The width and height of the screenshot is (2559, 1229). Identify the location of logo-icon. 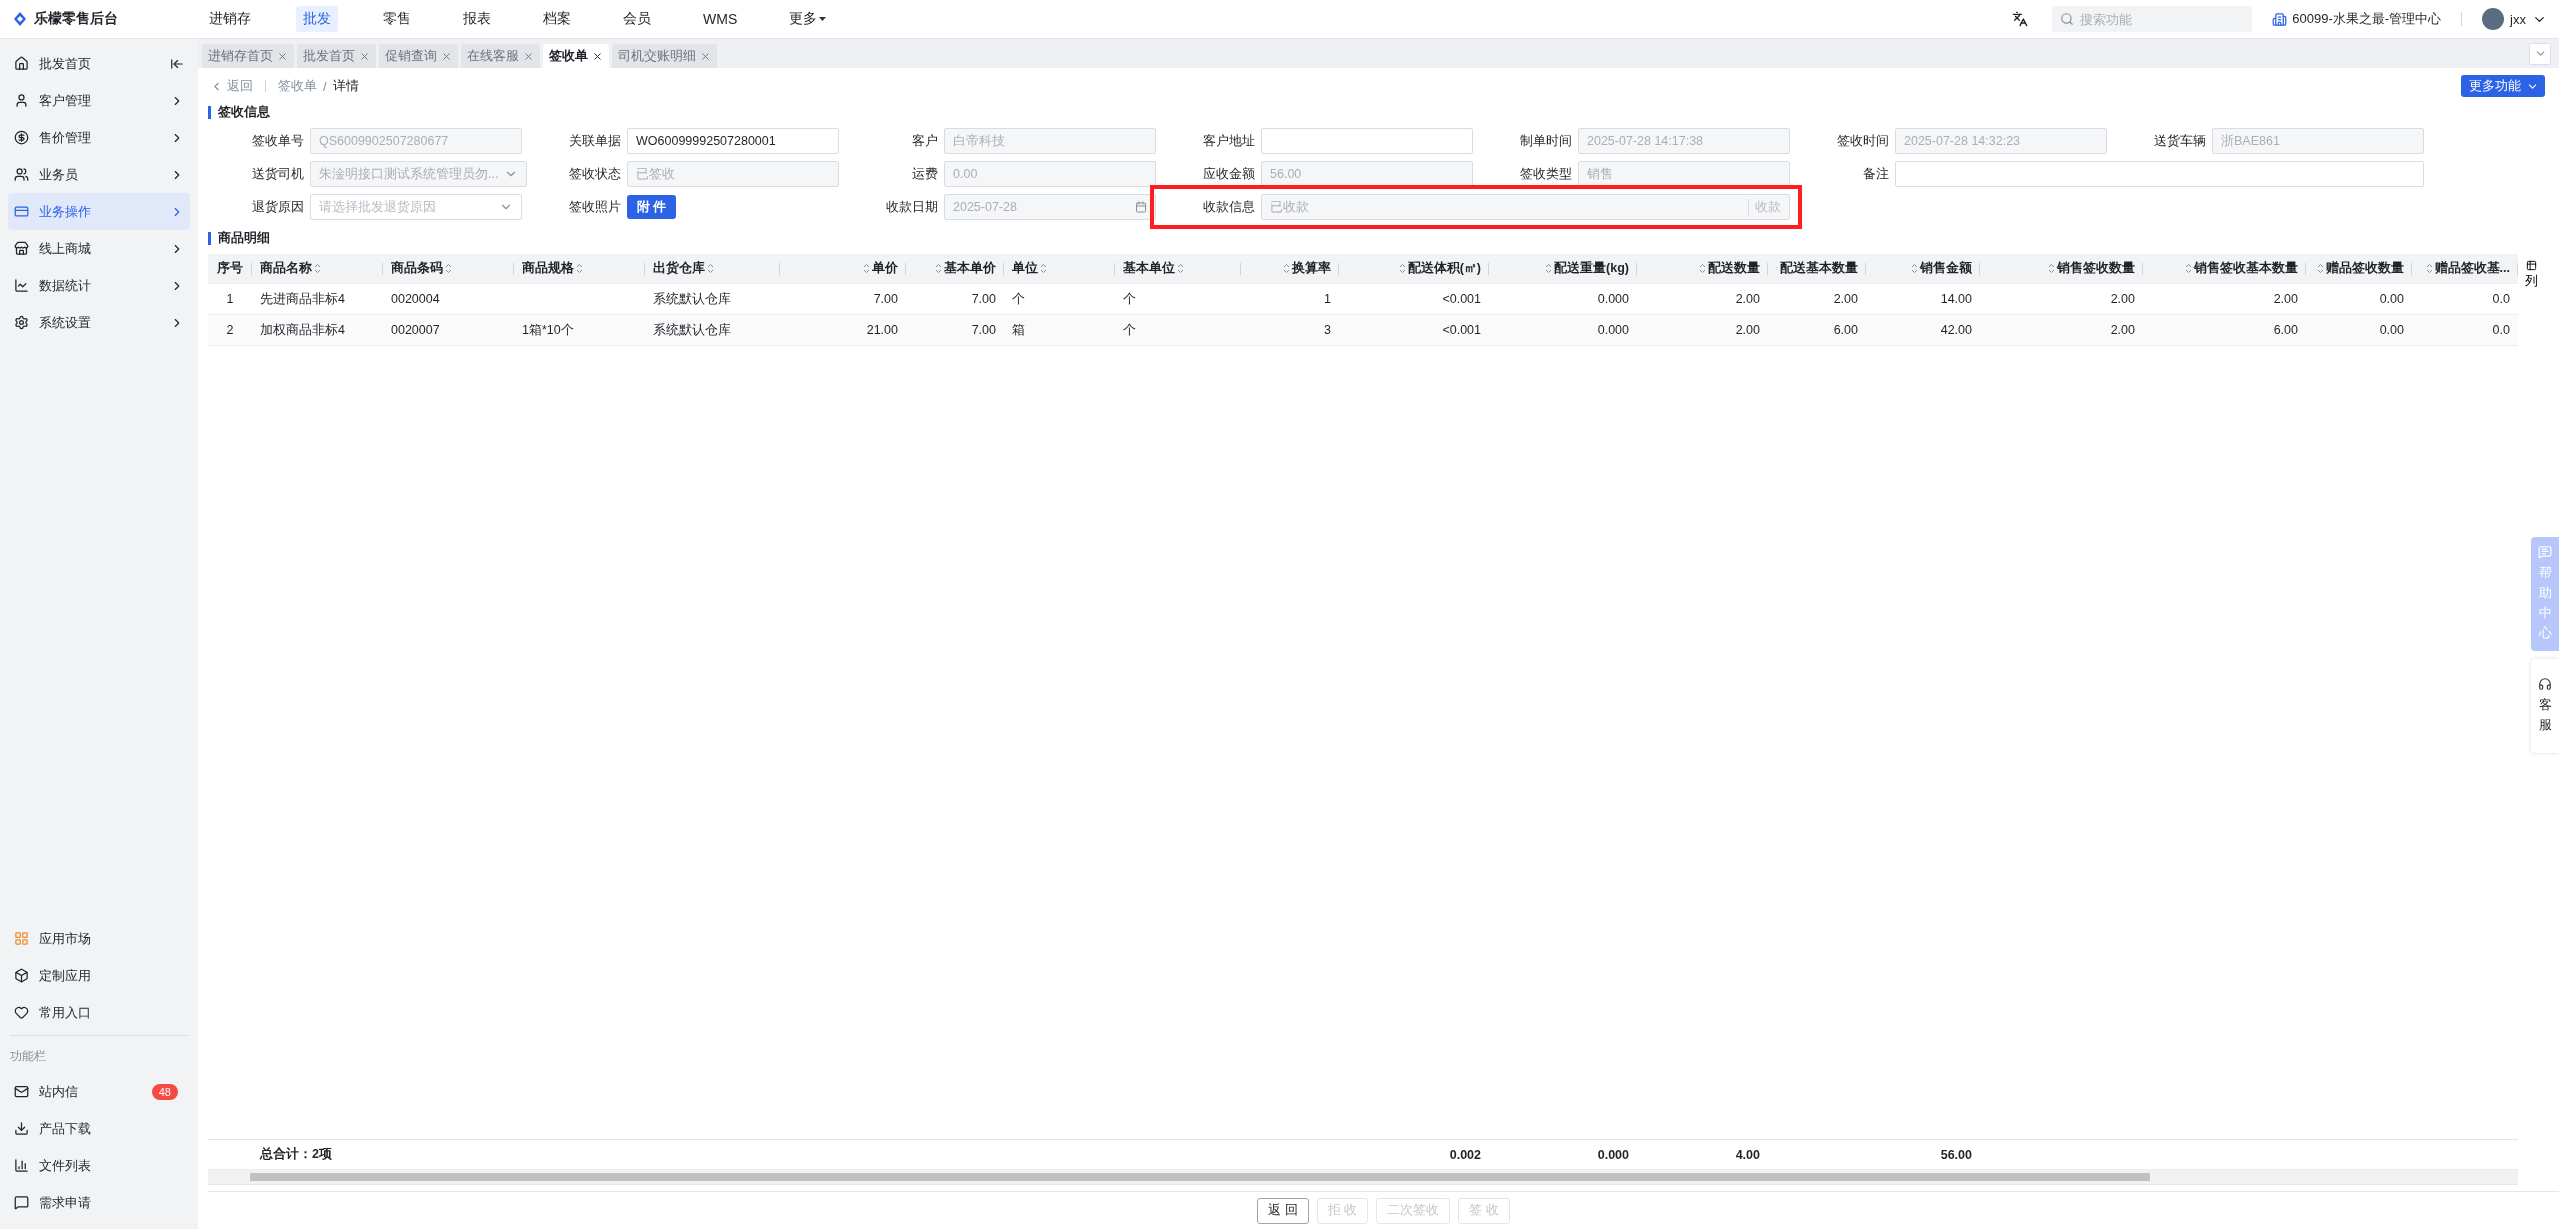
(20, 19).